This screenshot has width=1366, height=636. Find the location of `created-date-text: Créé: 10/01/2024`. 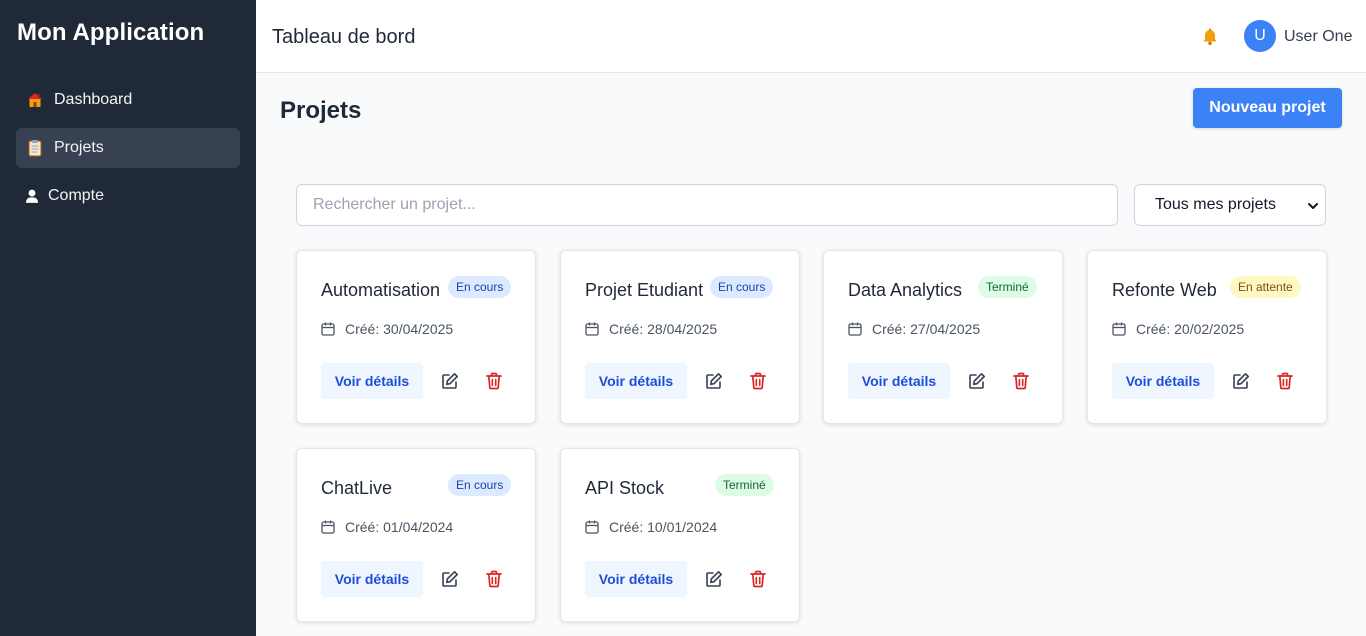

created-date-text: Créé: 10/01/2024 is located at coordinates (663, 527).